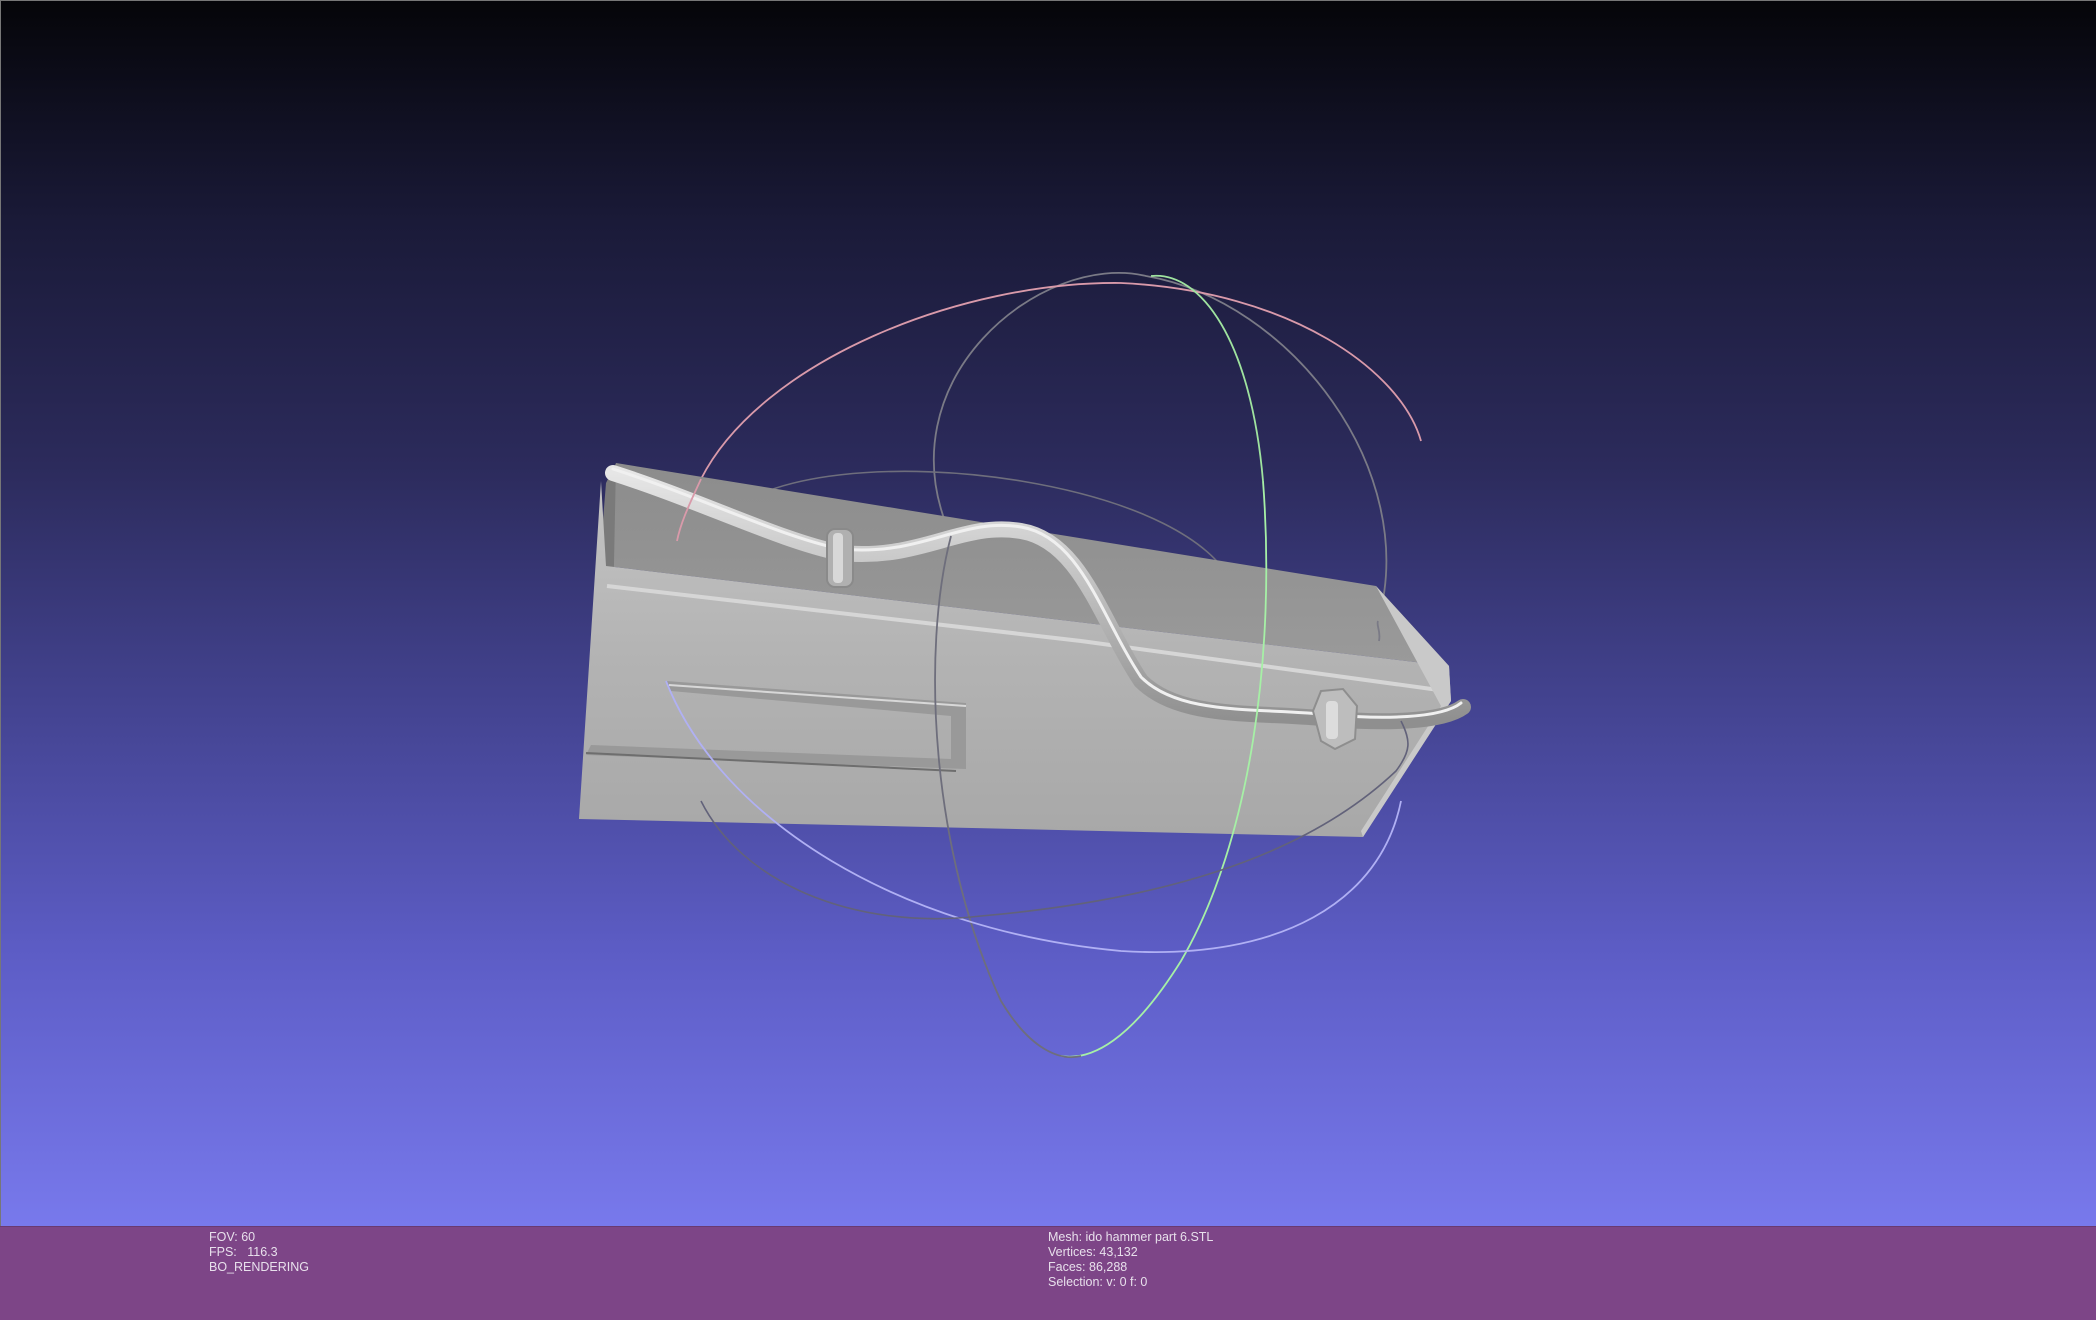 This screenshot has height=1320, width=2096. I want to click on selection-value: v: 0 f: 0, so click(1127, 1282).